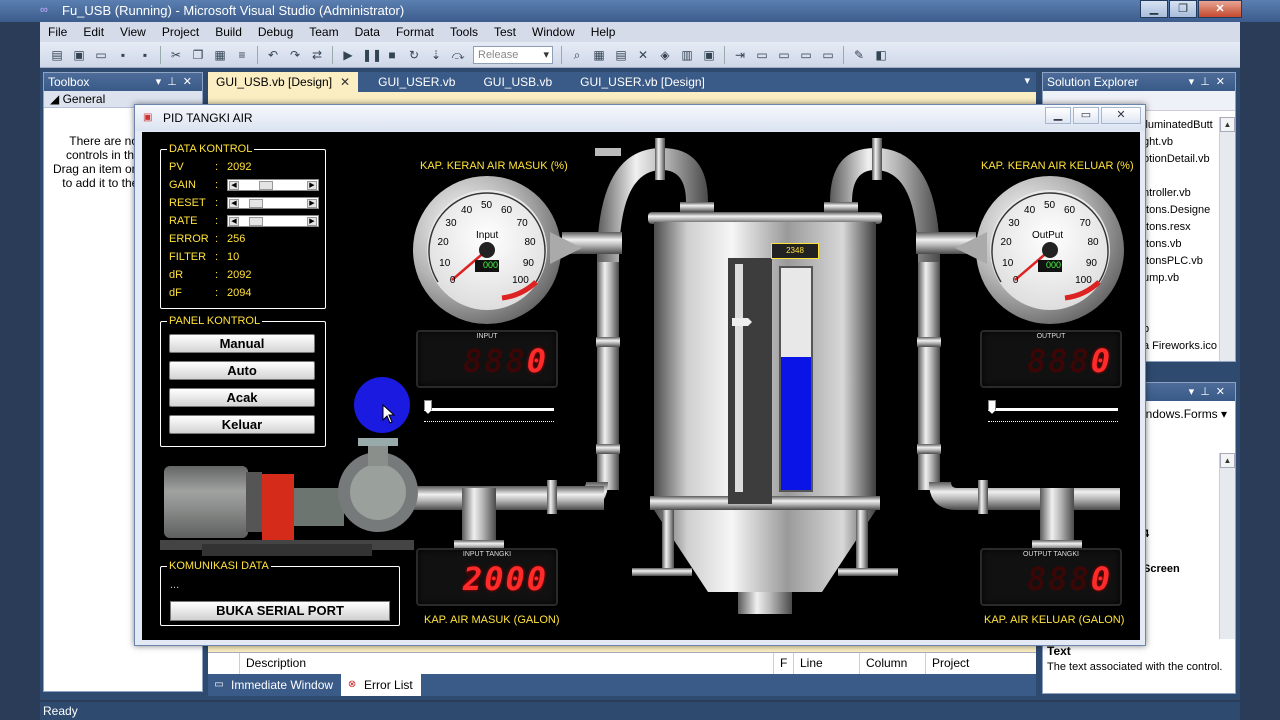 The width and height of the screenshot is (1280, 720). What do you see at coordinates (145, 55) in the screenshot?
I see `save-all-icon: ▪` at bounding box center [145, 55].